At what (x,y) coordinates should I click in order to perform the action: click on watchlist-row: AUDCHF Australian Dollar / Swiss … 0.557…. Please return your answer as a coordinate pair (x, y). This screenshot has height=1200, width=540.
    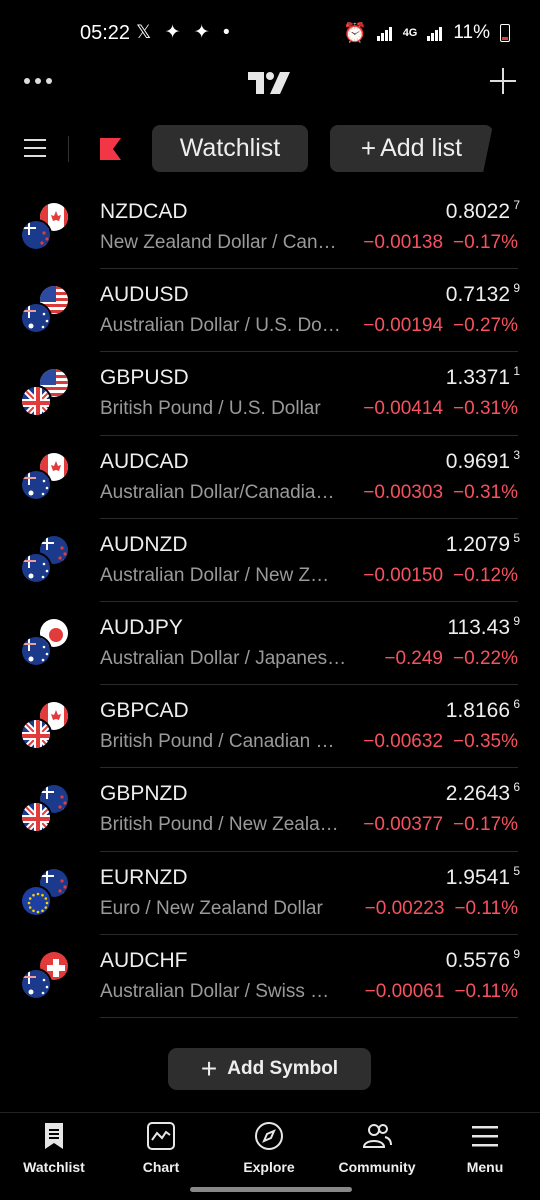
    Looking at the image, I should click on (270, 976).